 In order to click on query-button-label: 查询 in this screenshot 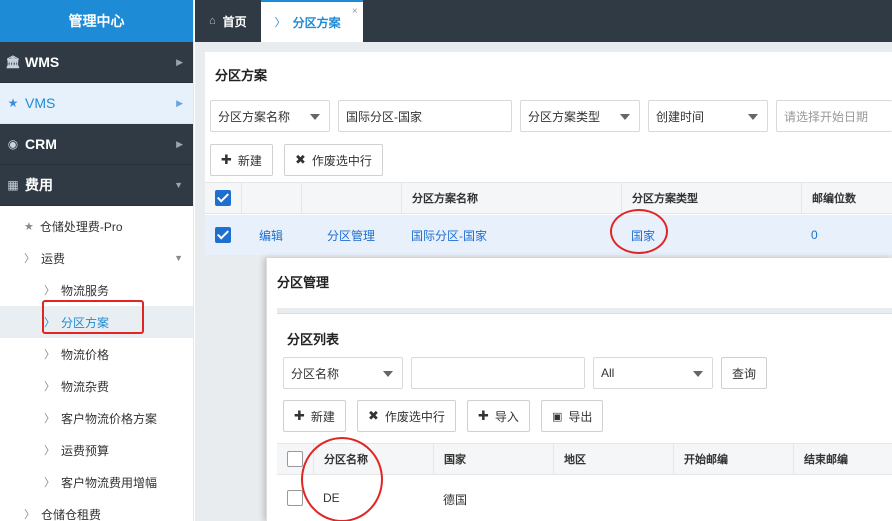, I will do `click(744, 373)`.